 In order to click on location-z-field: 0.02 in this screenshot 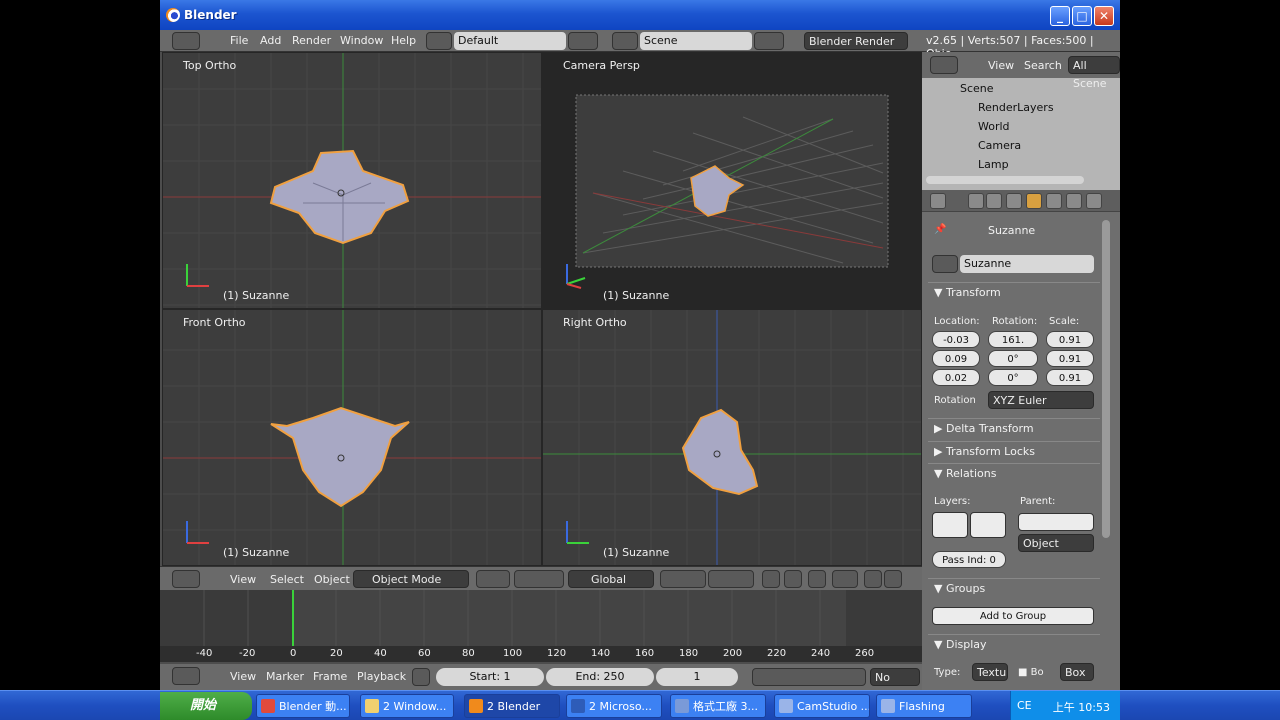, I will do `click(956, 377)`.